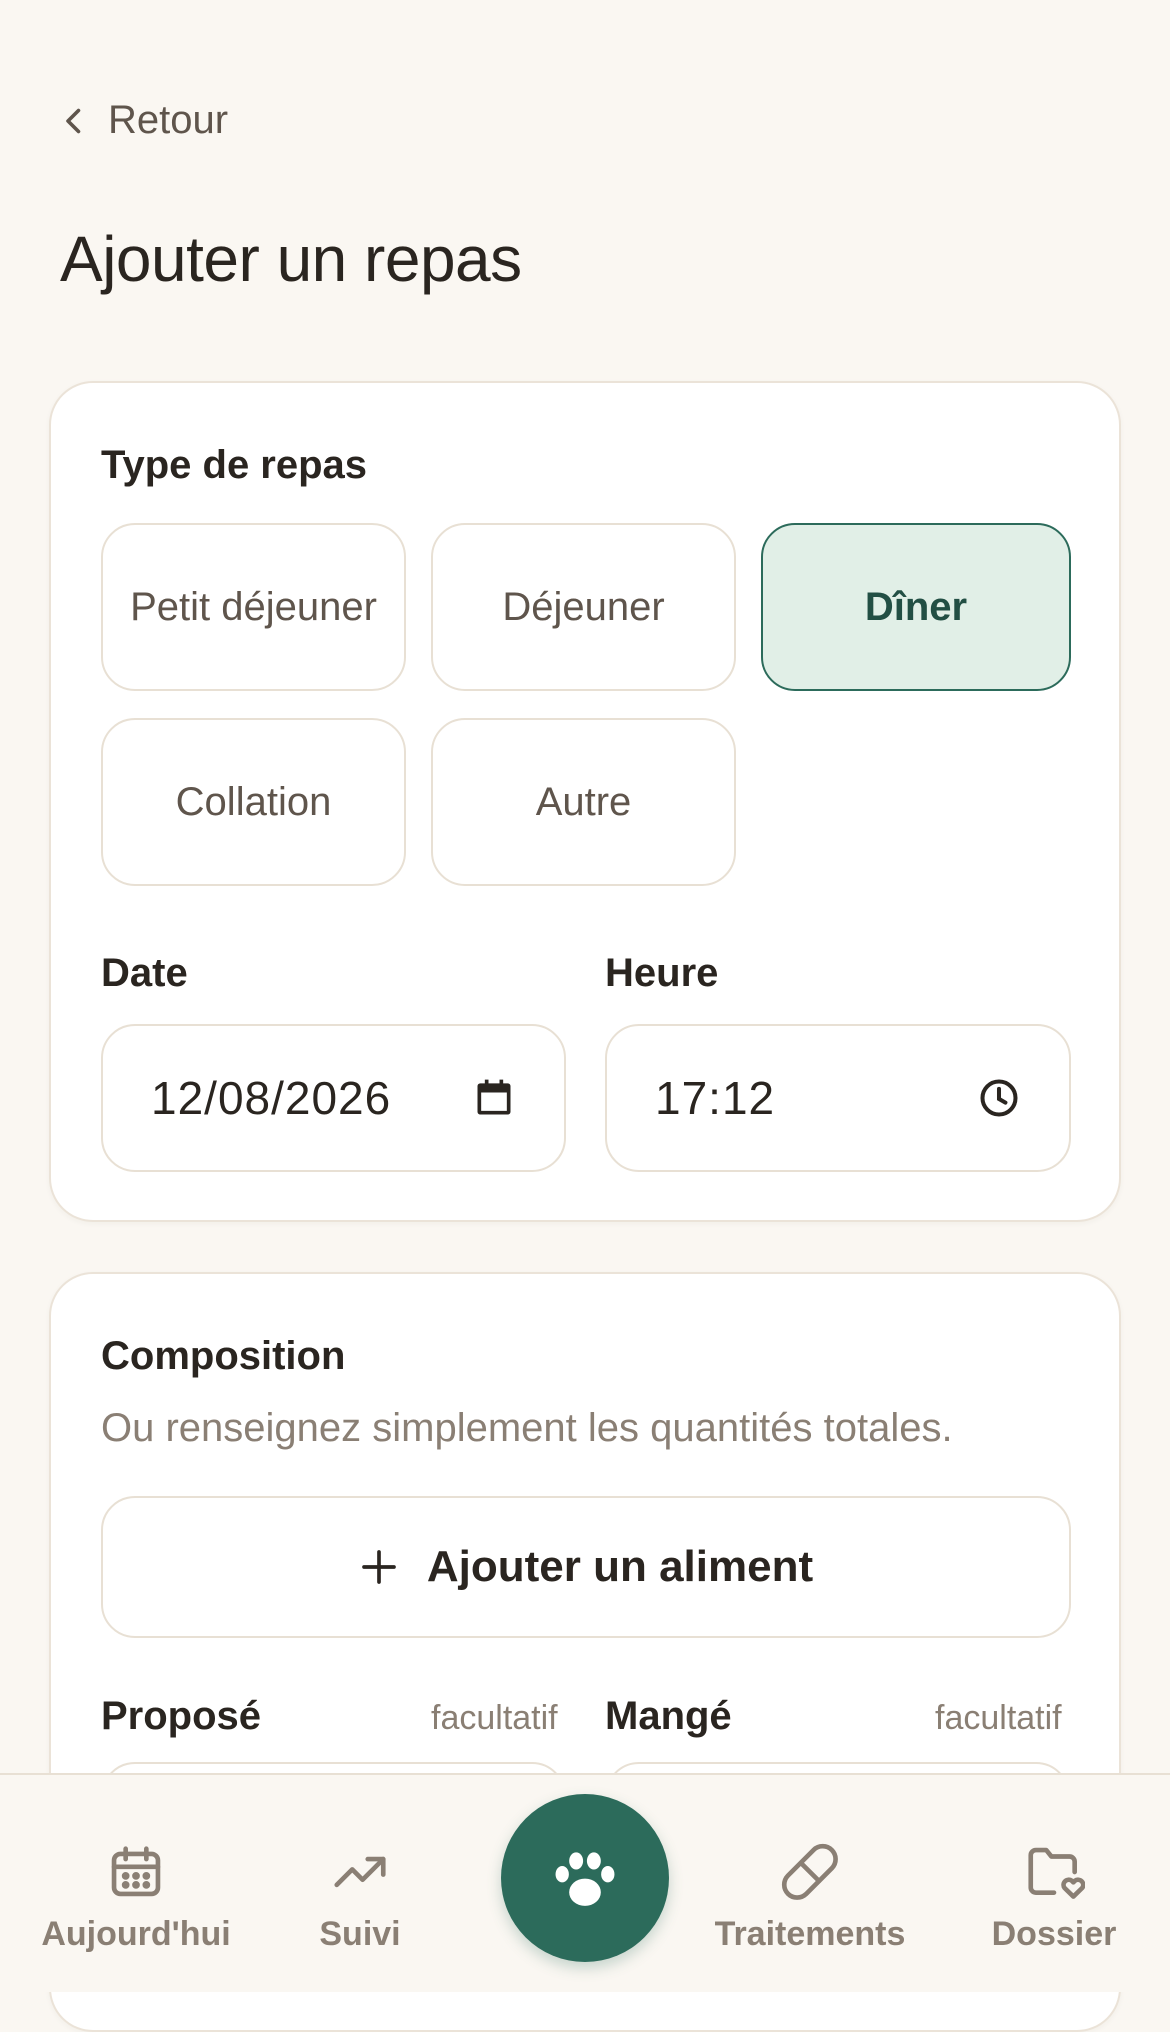 This screenshot has width=1170, height=2032. Describe the element at coordinates (998, 1718) in the screenshot. I see `eaten-optional: facultatif` at that location.